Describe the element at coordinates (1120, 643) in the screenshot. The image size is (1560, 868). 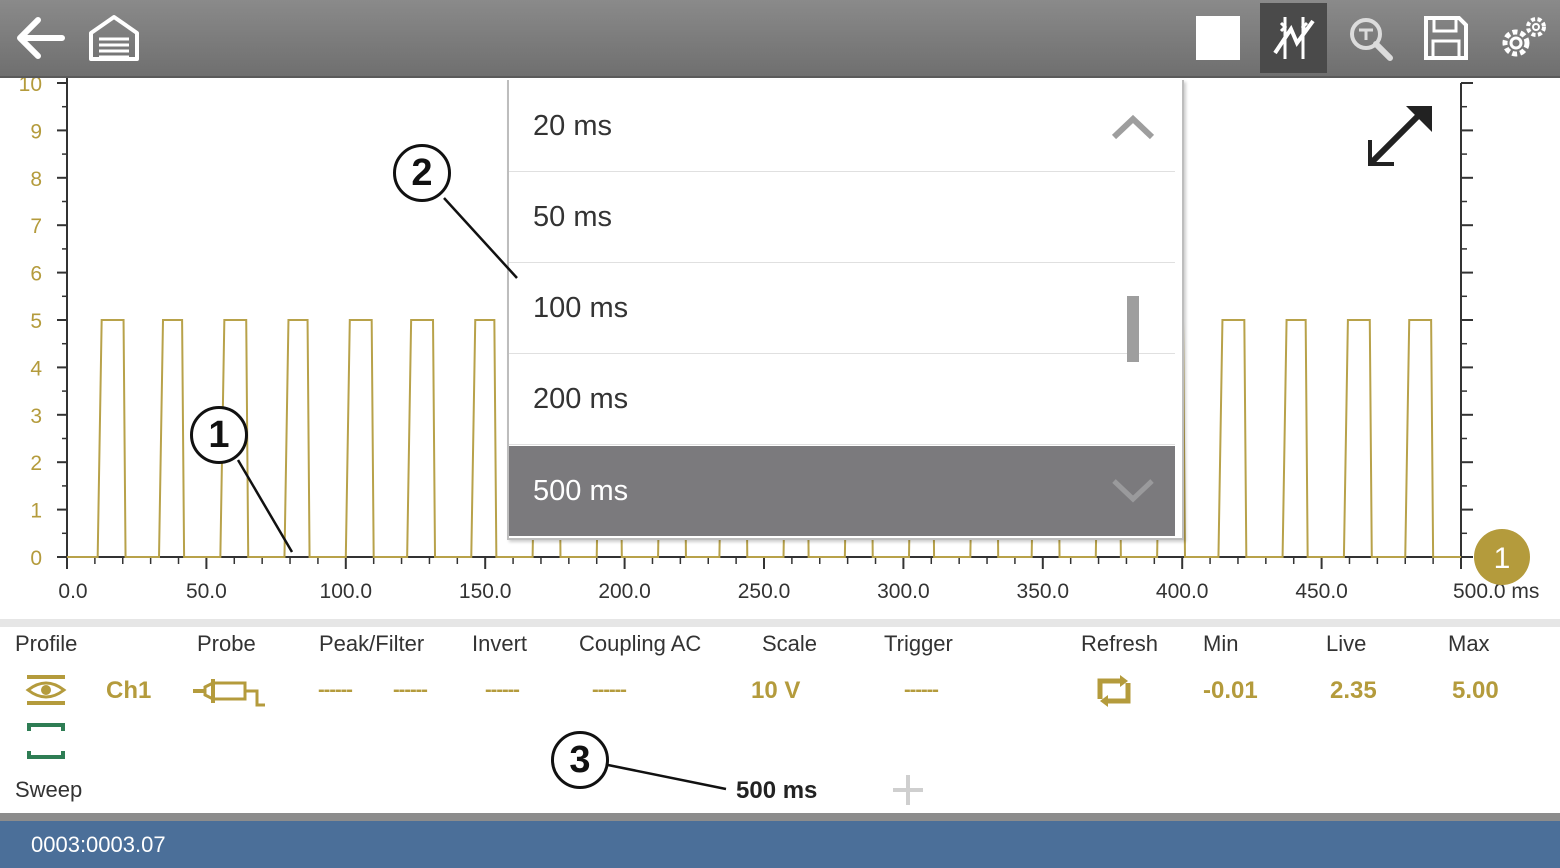
I see `refresh-header: Refresh` at that location.